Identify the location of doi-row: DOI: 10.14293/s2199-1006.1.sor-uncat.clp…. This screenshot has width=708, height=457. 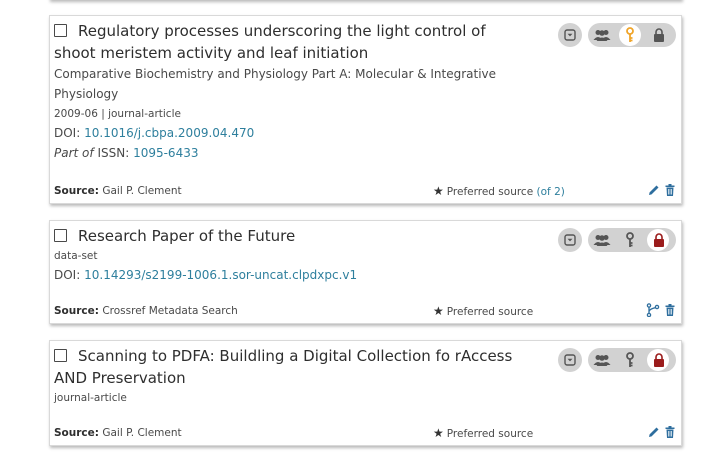
(289, 275).